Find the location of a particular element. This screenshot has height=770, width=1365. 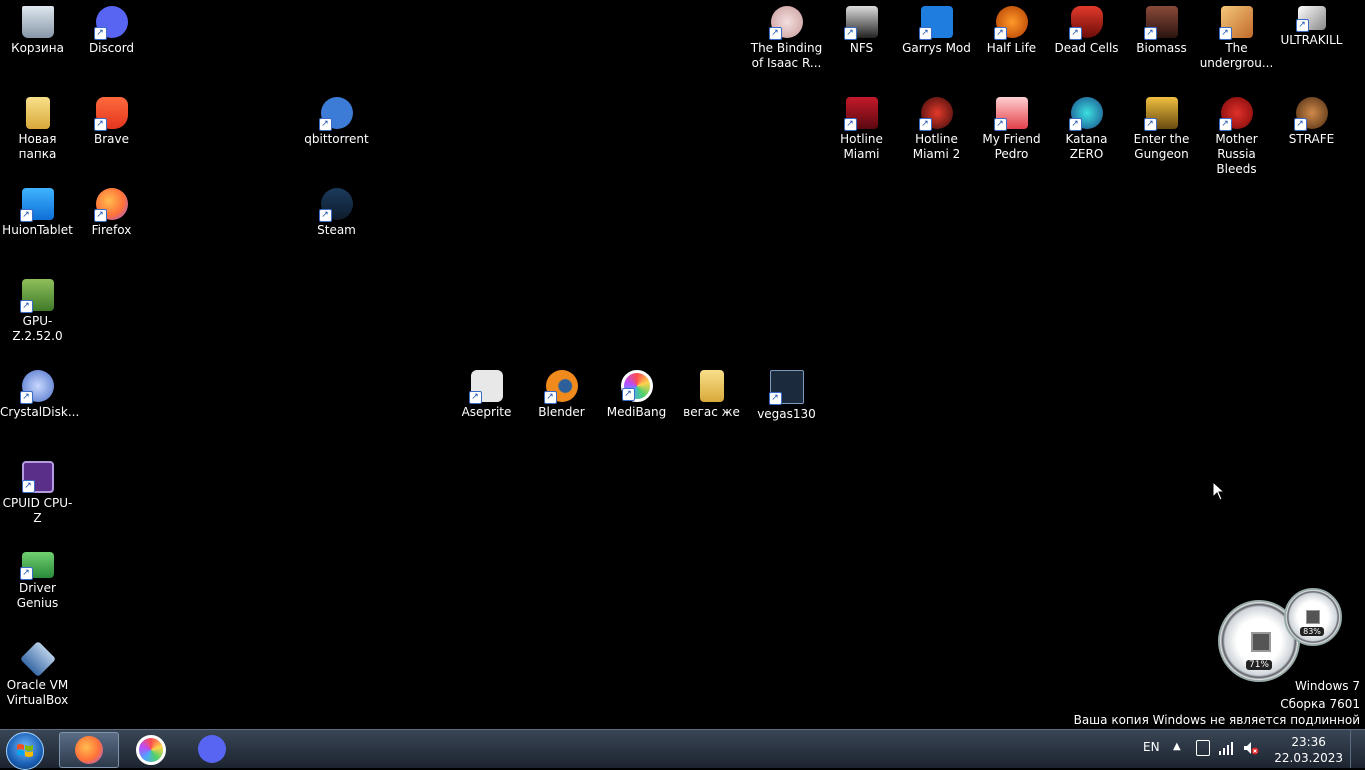

crystaldisk-icon: ↗ is located at coordinates (36, 387).